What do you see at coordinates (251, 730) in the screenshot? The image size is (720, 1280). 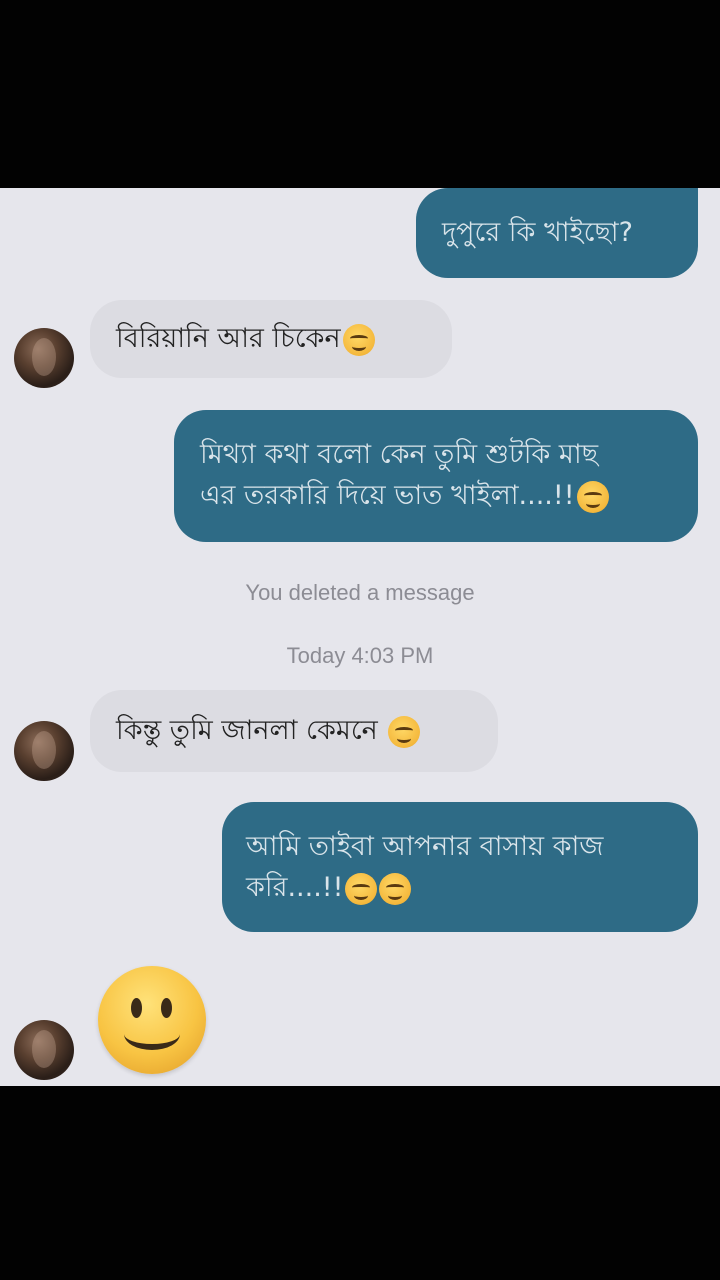 I see `message-text: কিন্তু তুমি জানলা কেমনে` at bounding box center [251, 730].